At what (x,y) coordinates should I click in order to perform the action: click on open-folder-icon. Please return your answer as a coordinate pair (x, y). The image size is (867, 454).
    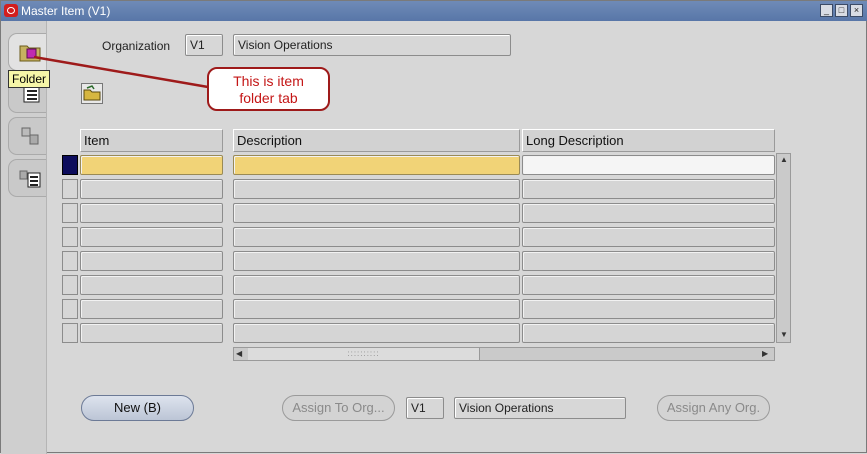
    Looking at the image, I should click on (92, 93).